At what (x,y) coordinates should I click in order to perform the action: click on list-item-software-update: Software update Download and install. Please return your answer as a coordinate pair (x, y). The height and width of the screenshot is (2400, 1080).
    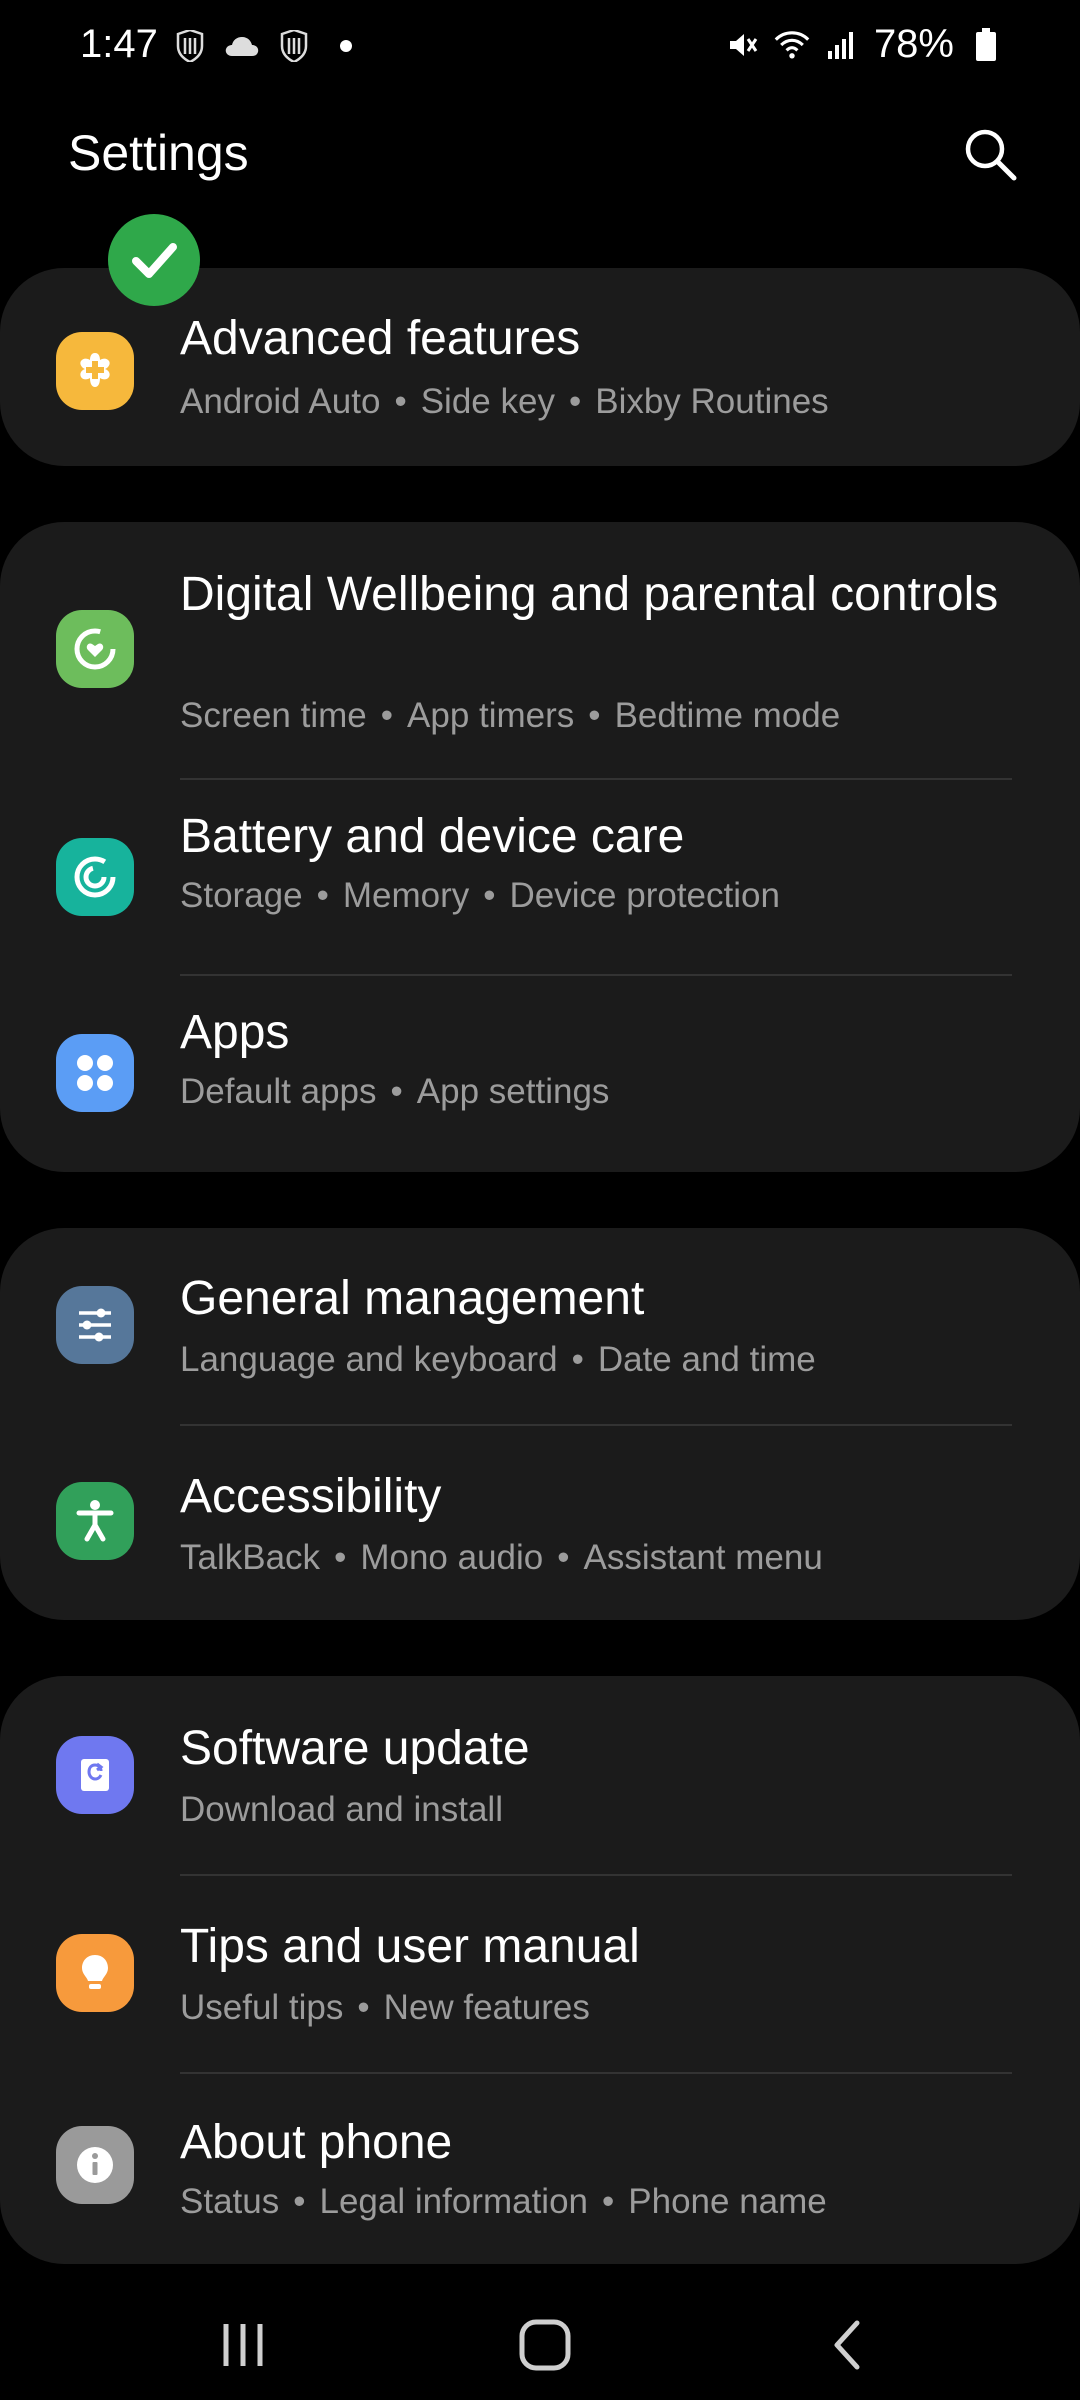
    Looking at the image, I should click on (540, 1775).